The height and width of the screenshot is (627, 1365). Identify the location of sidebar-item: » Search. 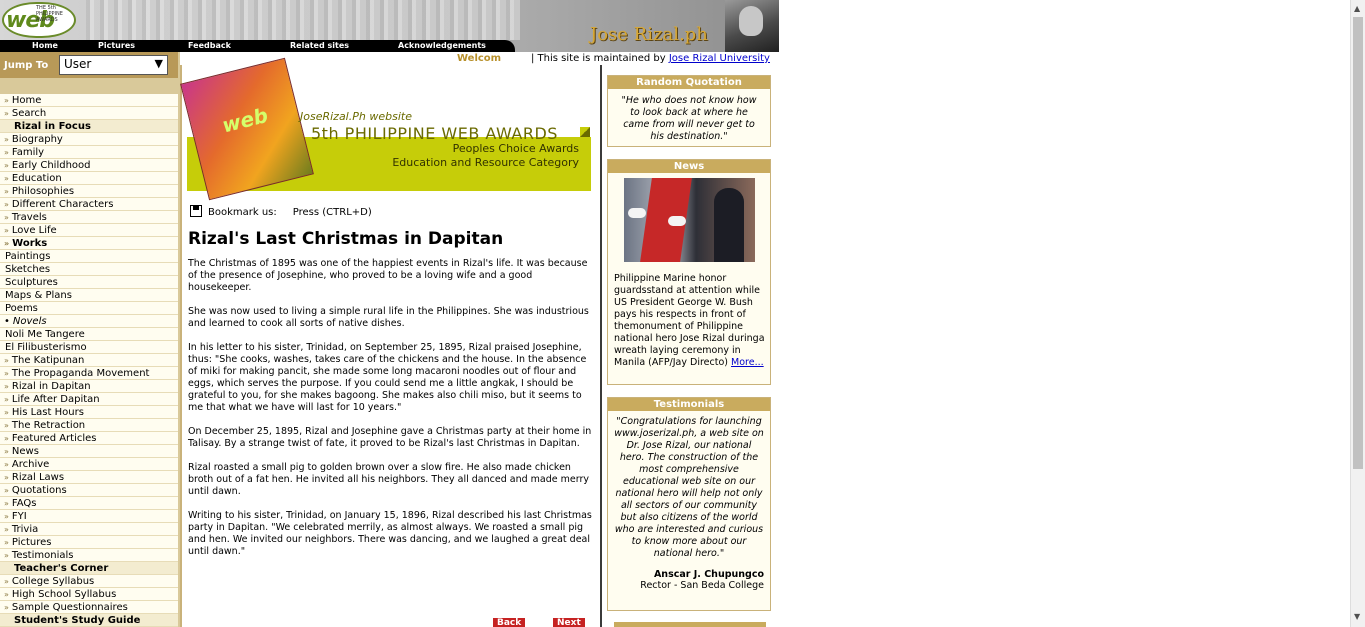
(89, 113).